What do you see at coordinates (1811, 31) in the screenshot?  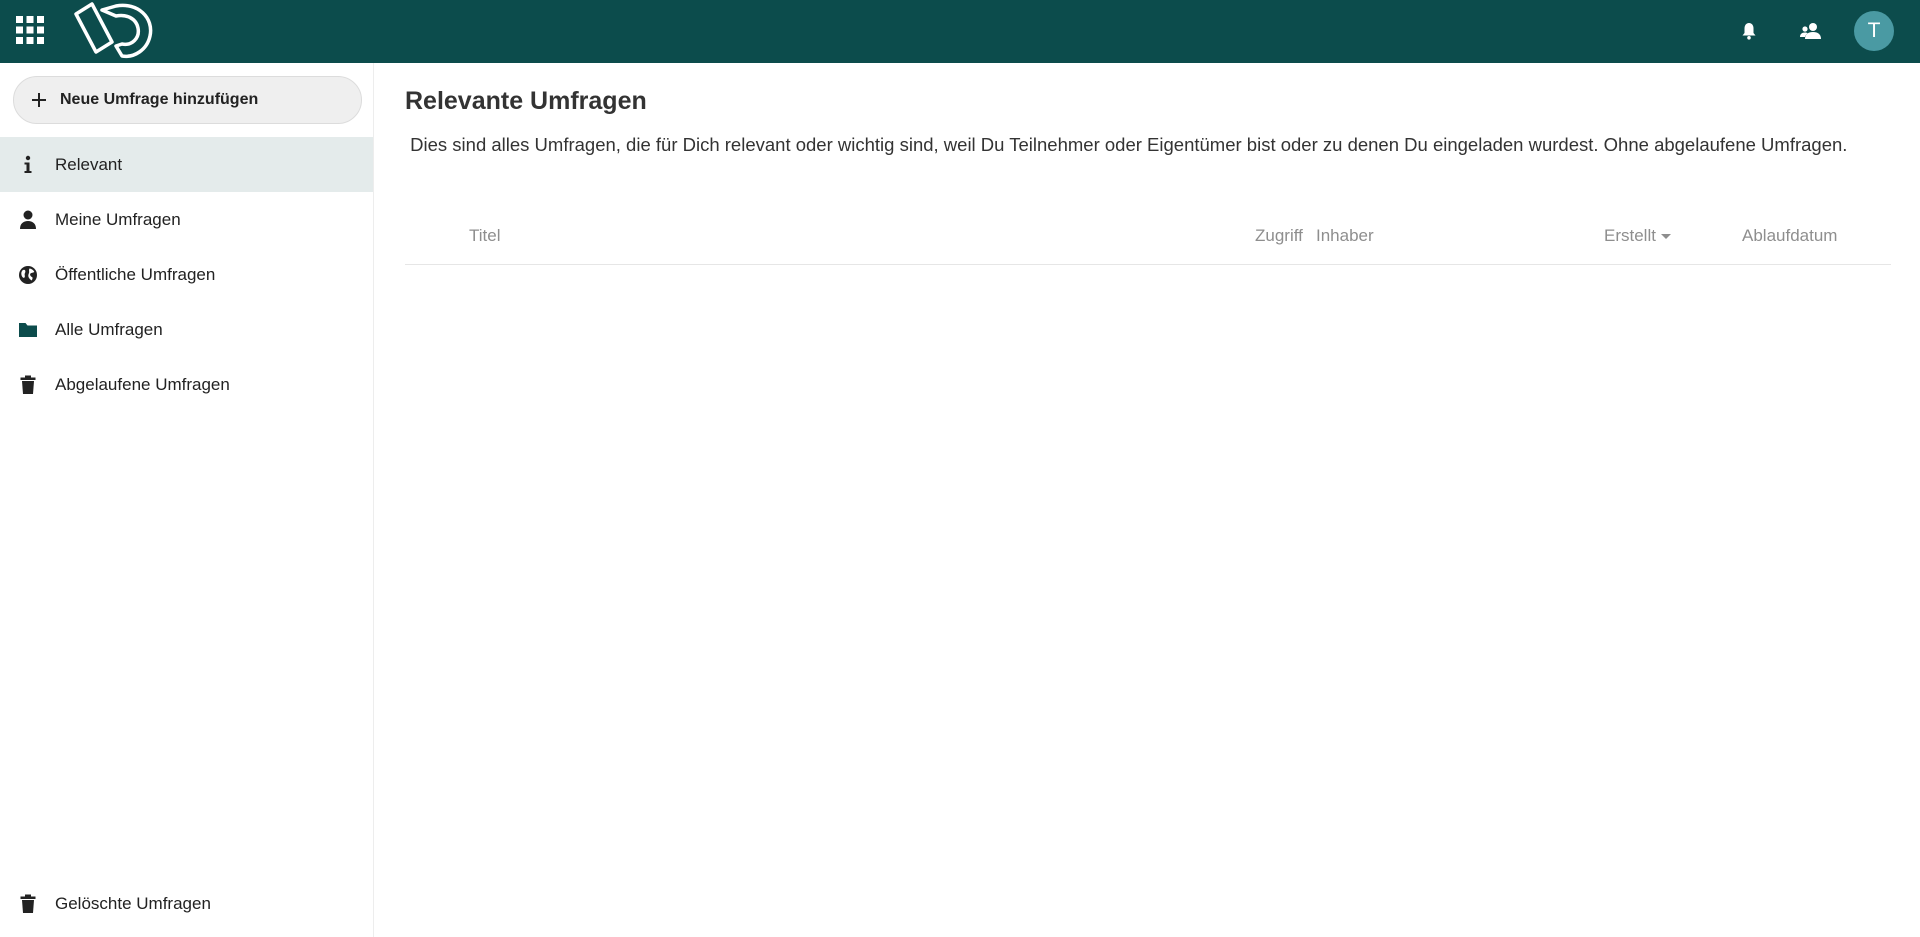 I see `contacts-icon` at bounding box center [1811, 31].